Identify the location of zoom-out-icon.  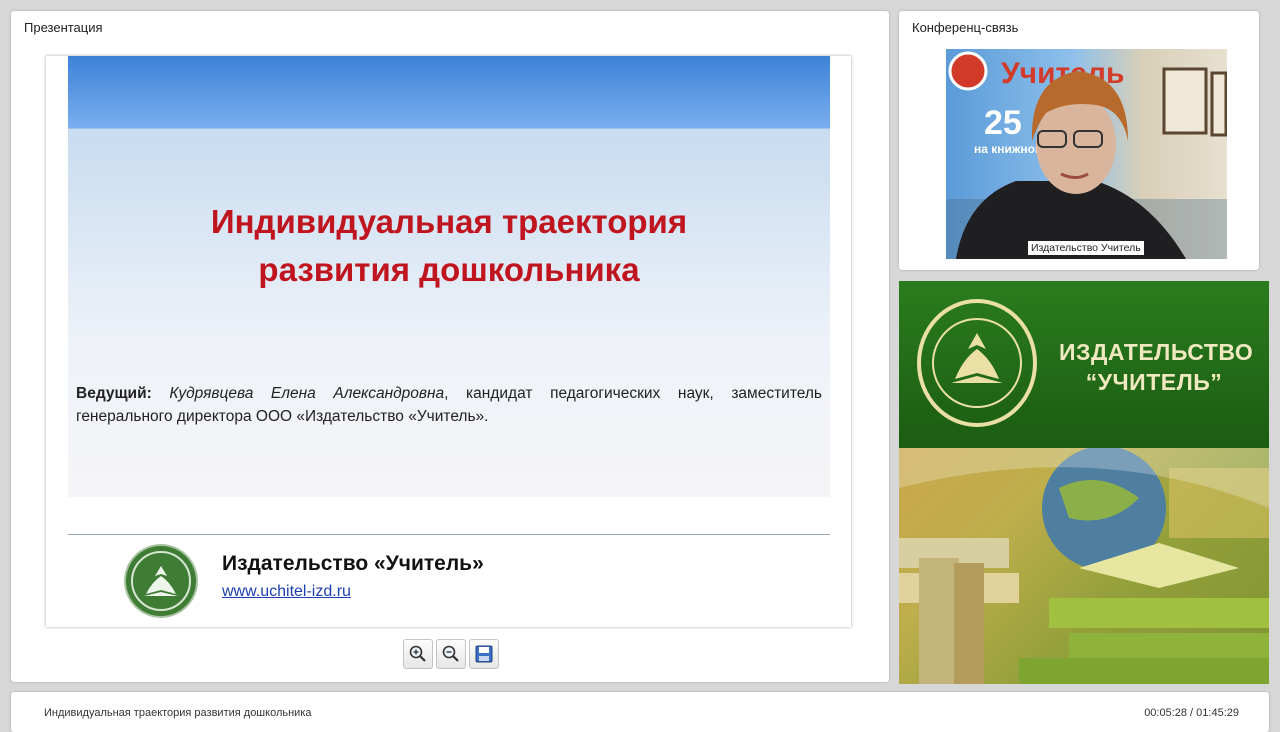
(450, 653).